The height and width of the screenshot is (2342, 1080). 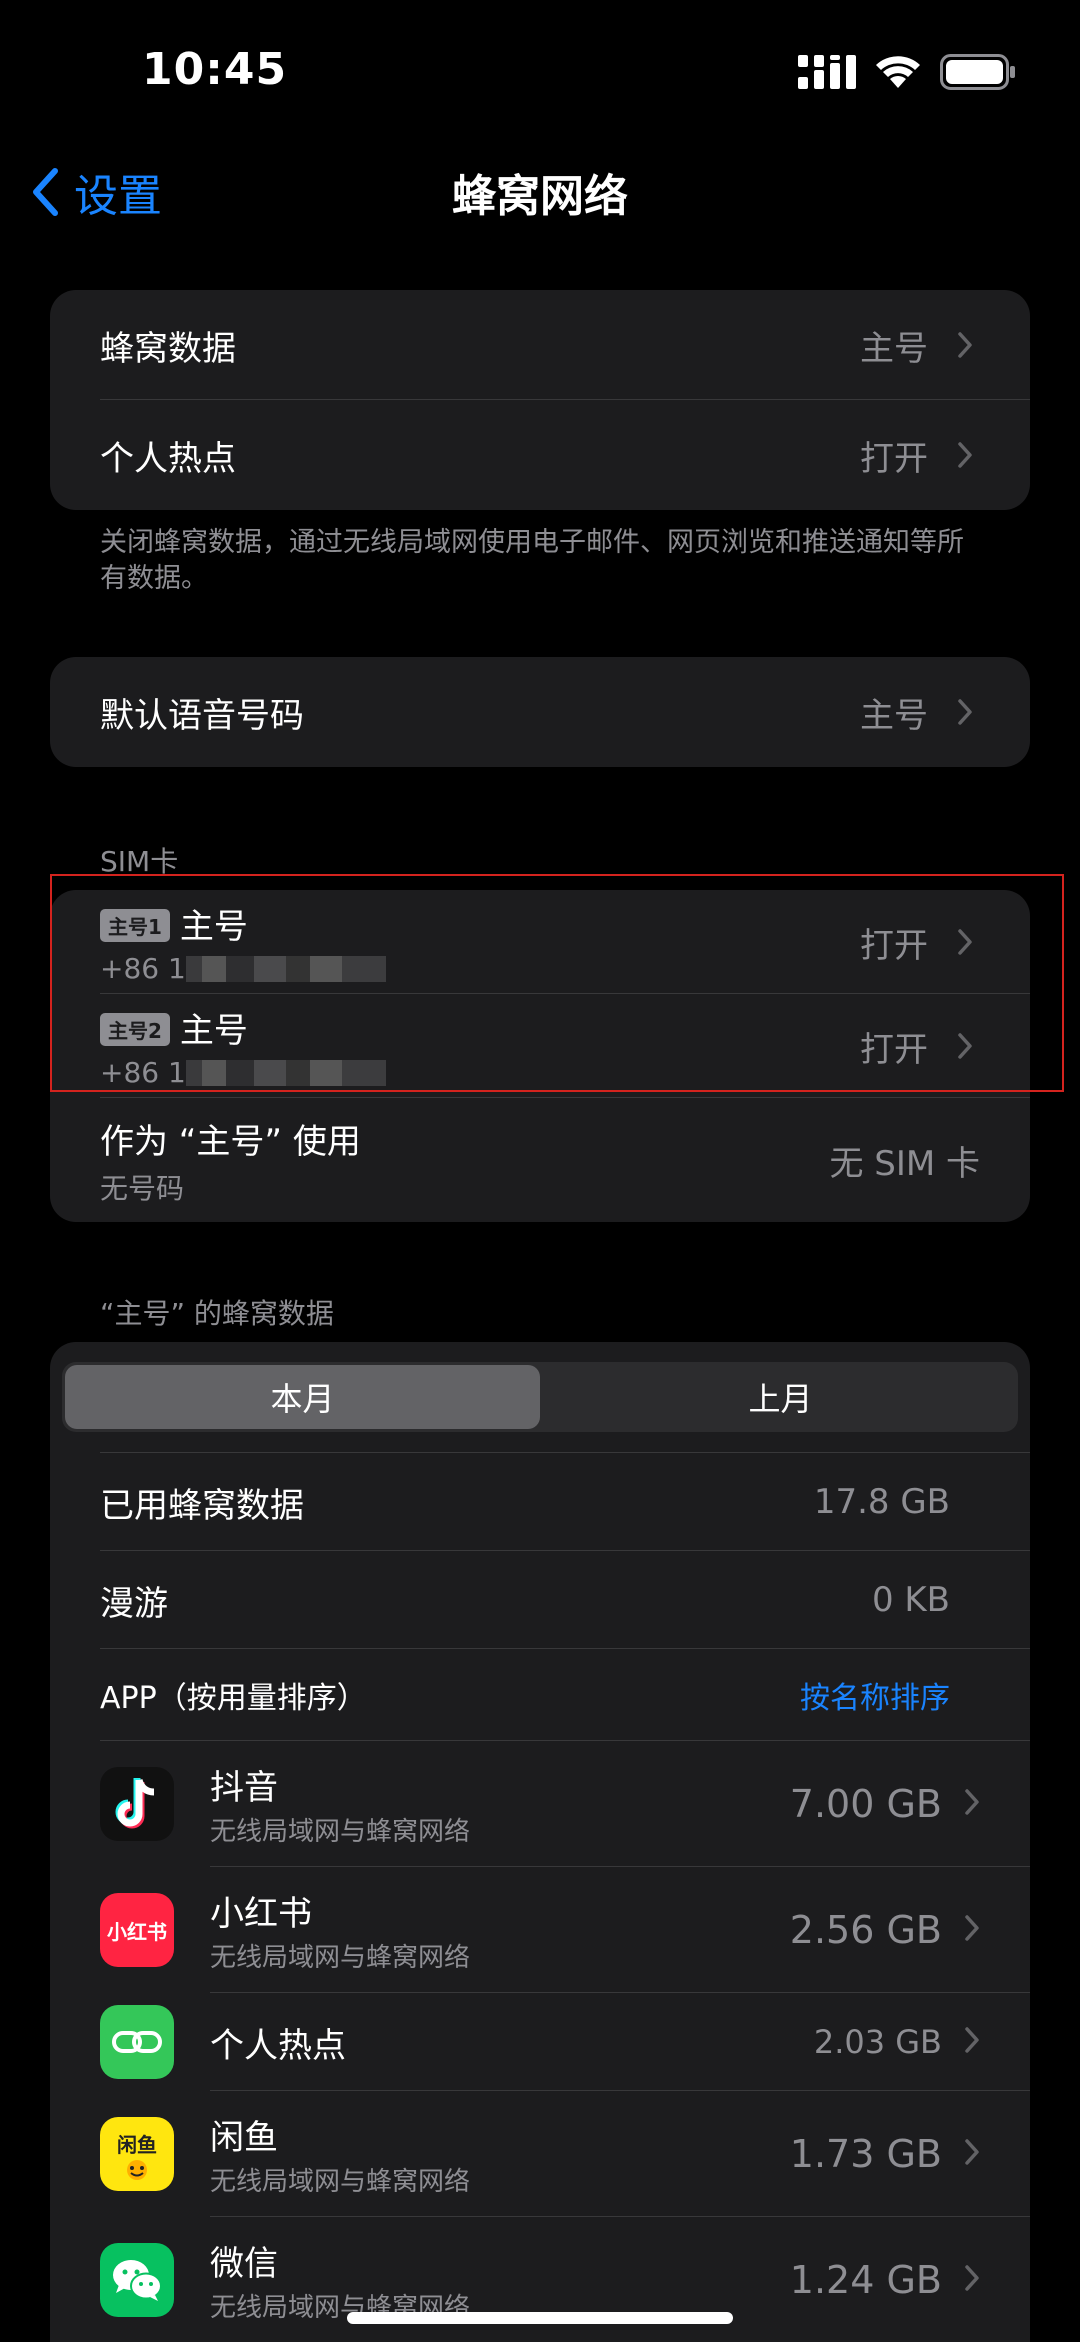 I want to click on row-label: 漫游, so click(x=134, y=1603).